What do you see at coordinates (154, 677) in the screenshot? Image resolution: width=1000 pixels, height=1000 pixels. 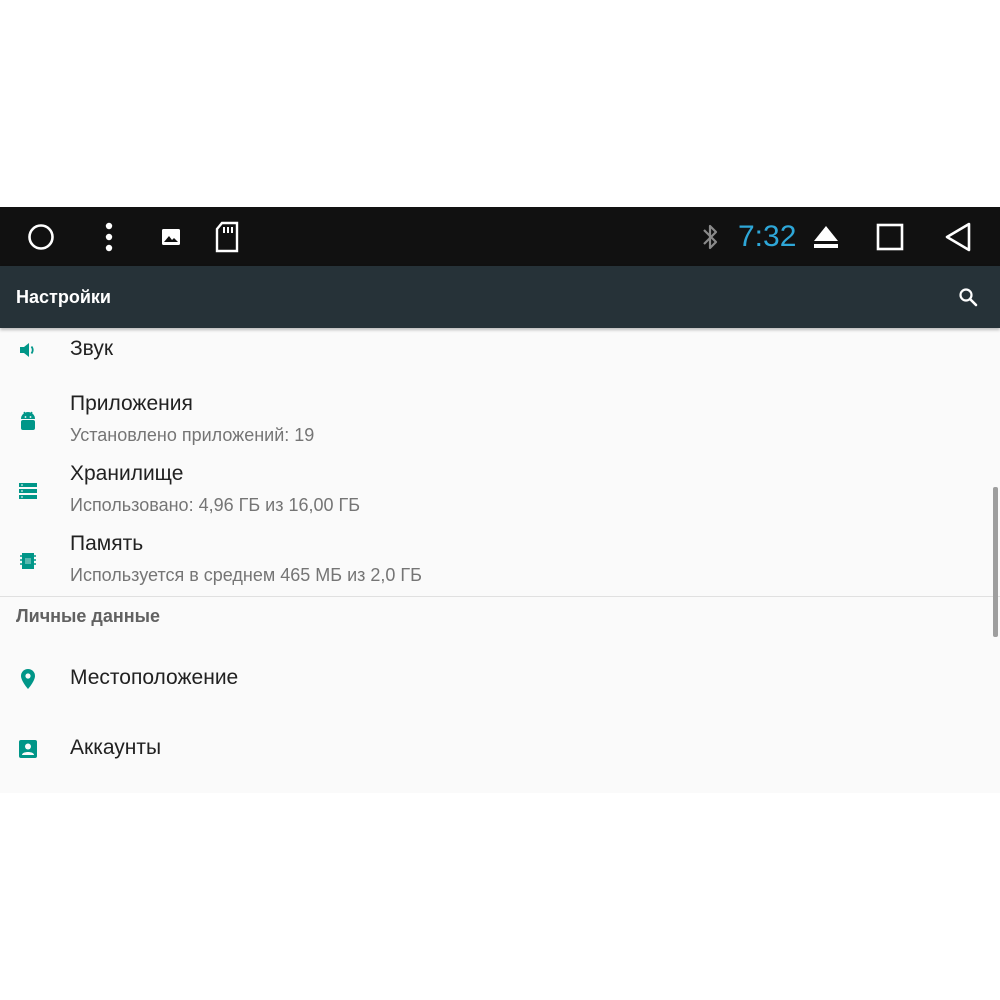 I see `settings-item-label: Местоположение` at bounding box center [154, 677].